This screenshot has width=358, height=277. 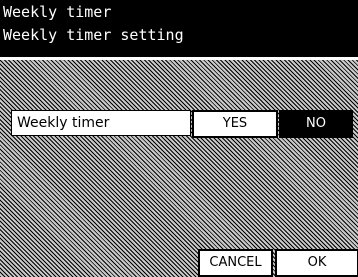 I want to click on ok-button: OK, so click(x=316, y=263).